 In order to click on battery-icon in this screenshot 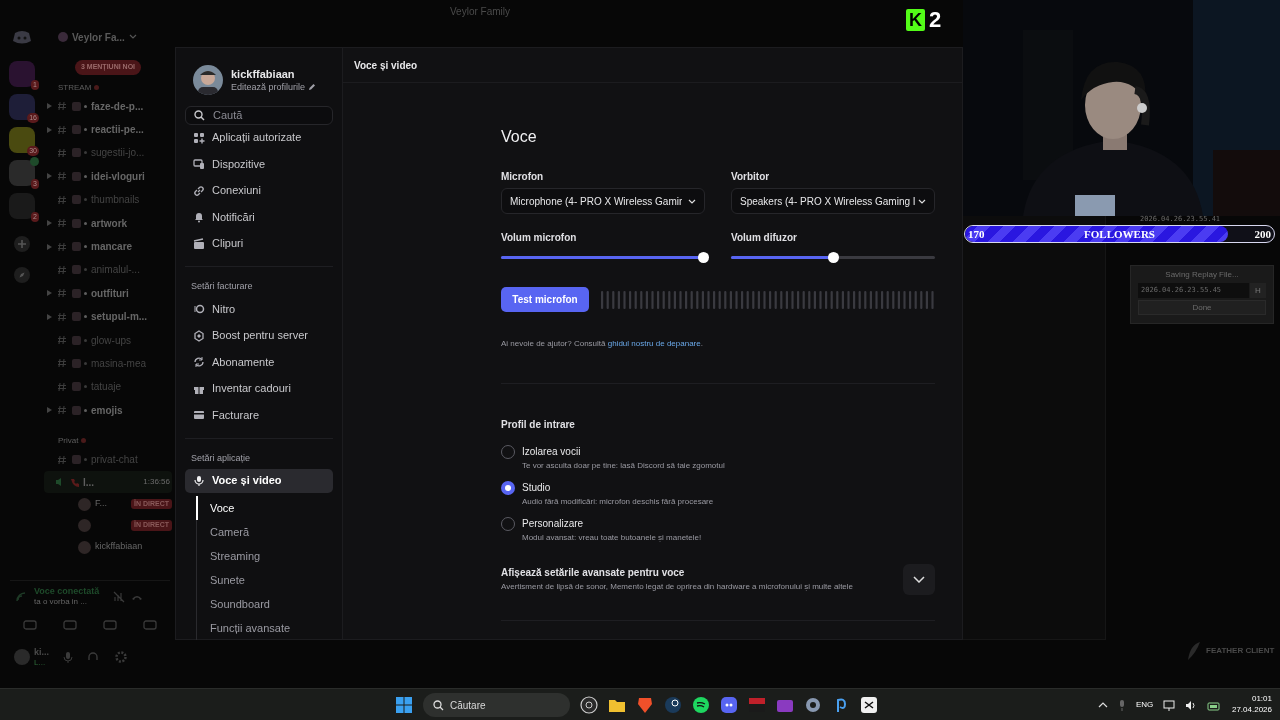, I will do `click(1214, 705)`.